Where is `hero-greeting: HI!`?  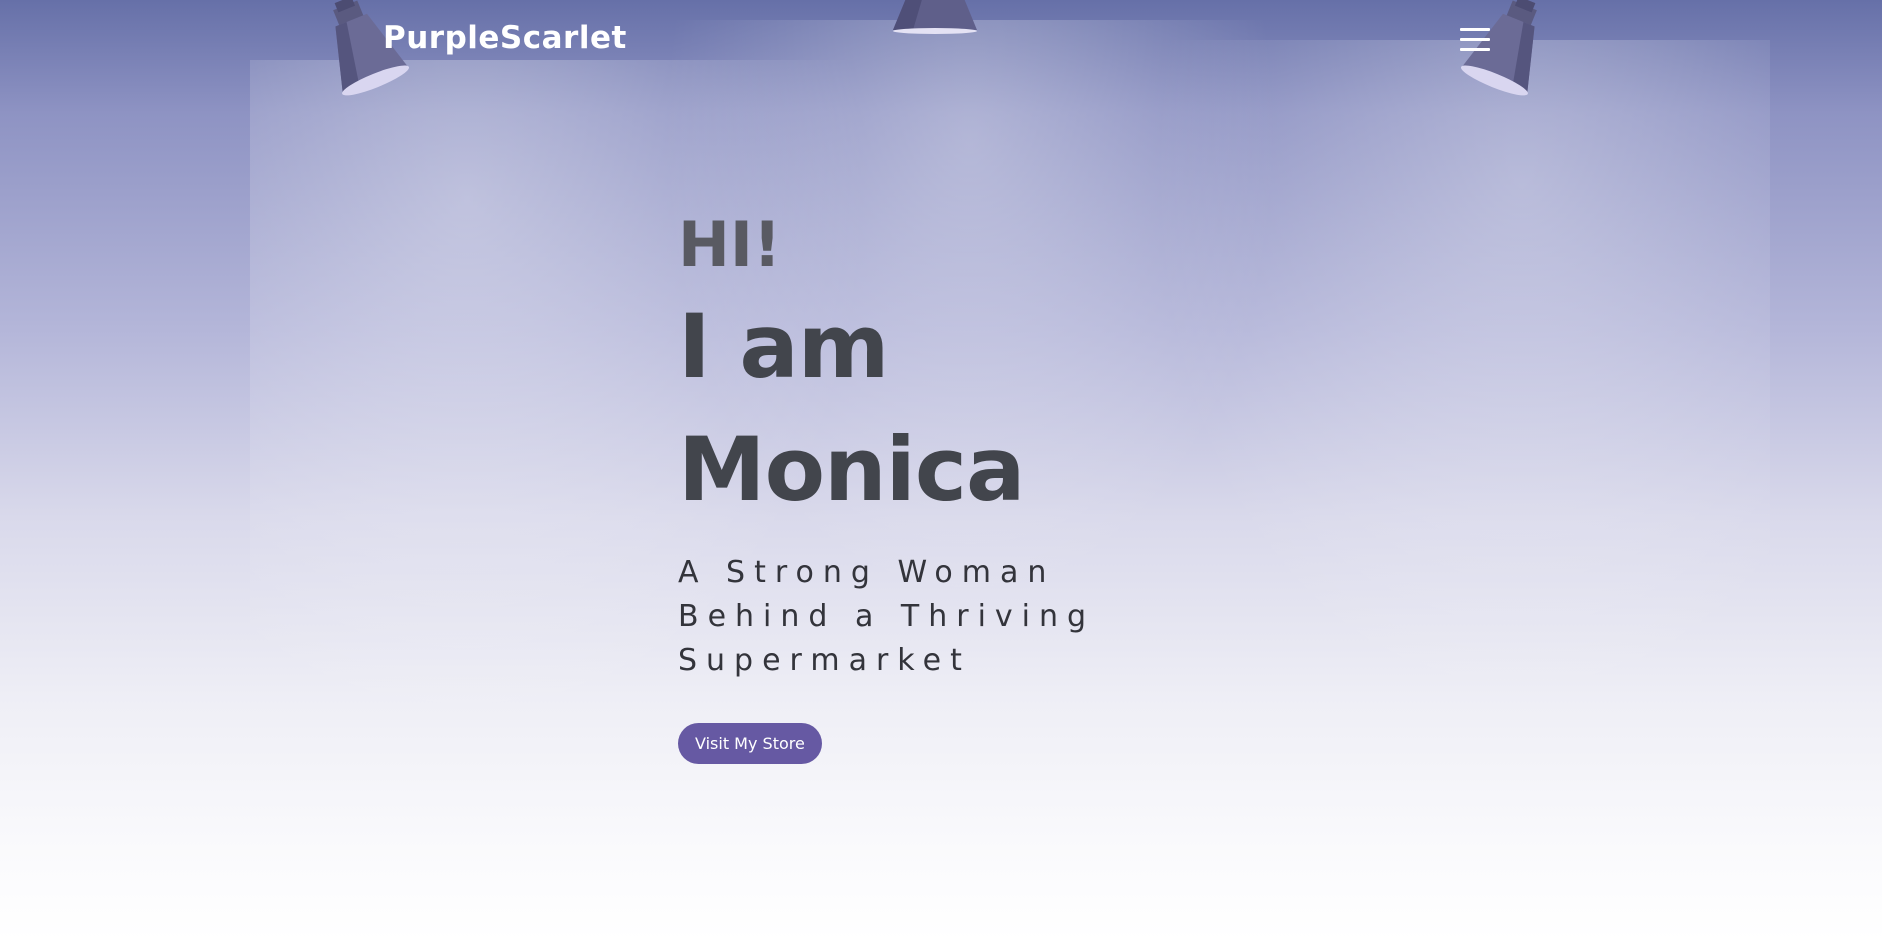 hero-greeting: HI! is located at coordinates (730, 244).